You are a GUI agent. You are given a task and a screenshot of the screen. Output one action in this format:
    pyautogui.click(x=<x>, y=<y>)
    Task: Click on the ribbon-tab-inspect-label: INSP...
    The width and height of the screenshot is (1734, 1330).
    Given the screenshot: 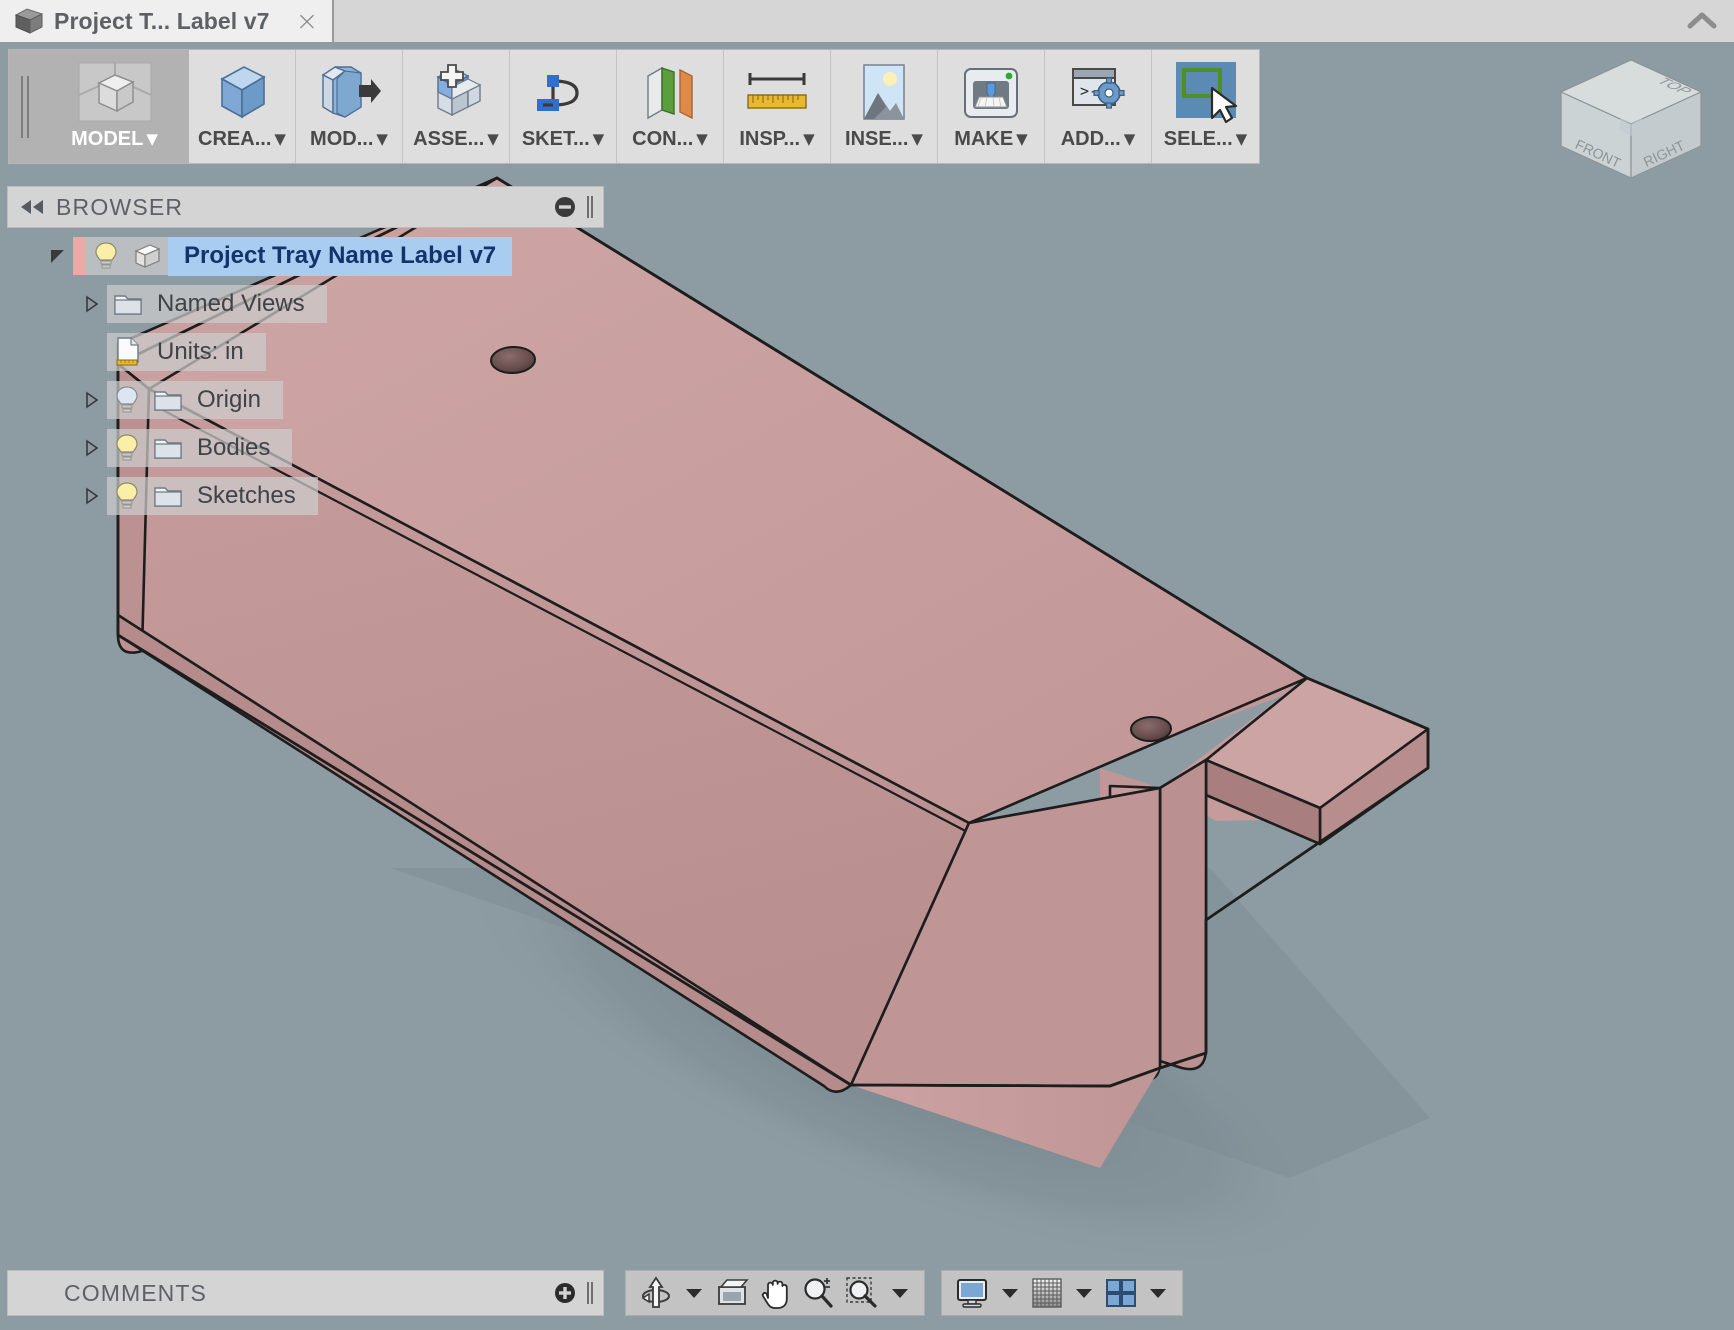 What is the action you would take?
    pyautogui.click(x=770, y=139)
    